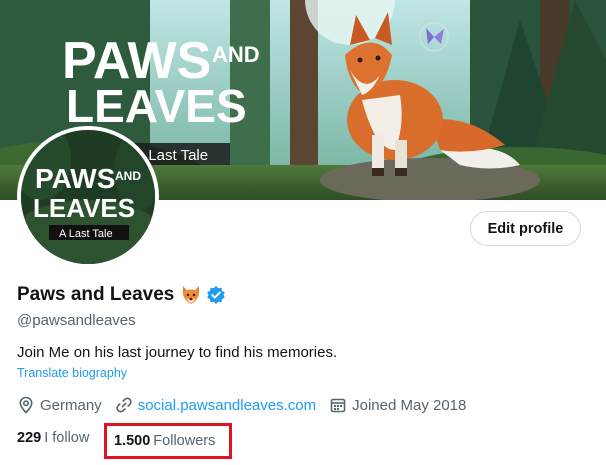  I want to click on following-label: I follow, so click(67, 438).